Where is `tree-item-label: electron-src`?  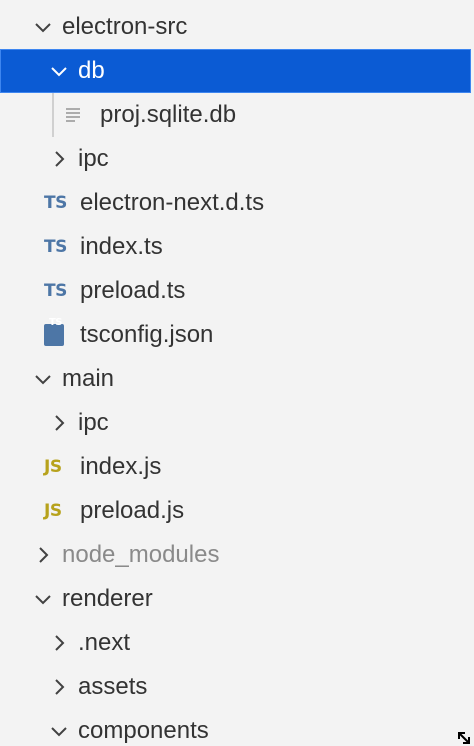
tree-item-label: electron-src is located at coordinates (125, 26).